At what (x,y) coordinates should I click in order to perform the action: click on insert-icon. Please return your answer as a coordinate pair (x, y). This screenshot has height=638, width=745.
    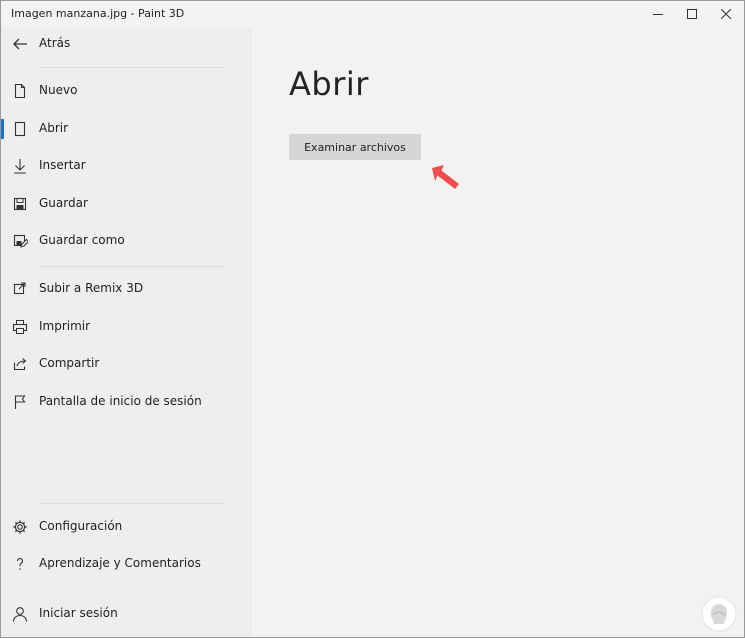
    Looking at the image, I should click on (20, 166).